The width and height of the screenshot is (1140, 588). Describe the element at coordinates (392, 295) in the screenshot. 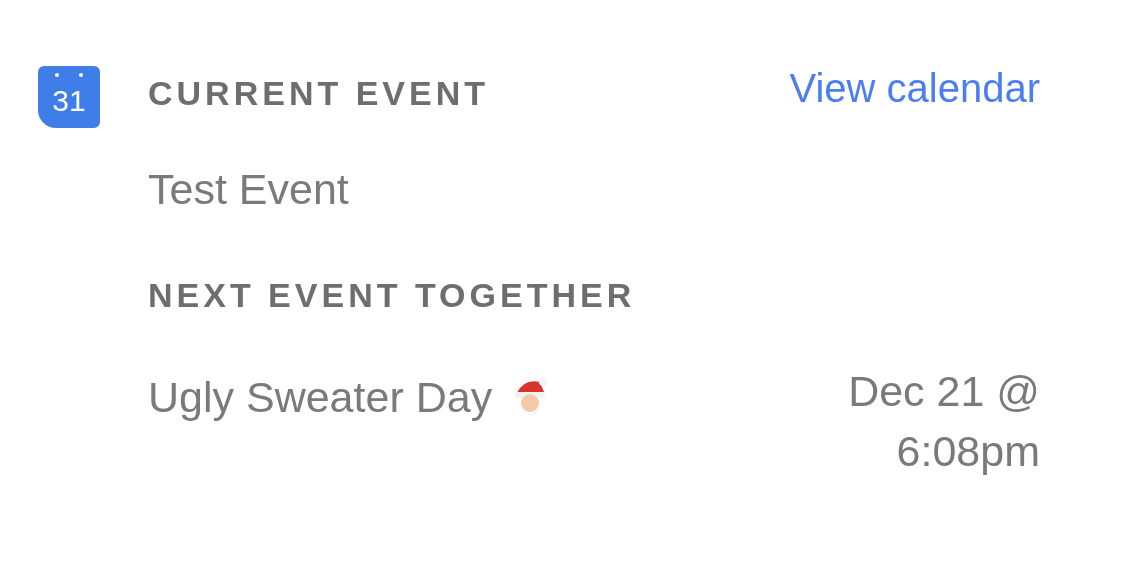

I see `section-heading: NEXT EVENT TOGETHER` at that location.